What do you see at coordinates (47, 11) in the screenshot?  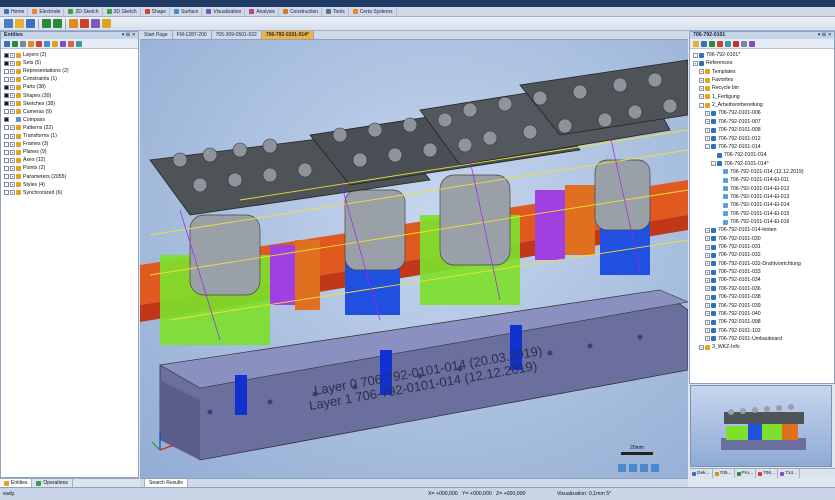 I see `menu-item-electrode: Electrode` at bounding box center [47, 11].